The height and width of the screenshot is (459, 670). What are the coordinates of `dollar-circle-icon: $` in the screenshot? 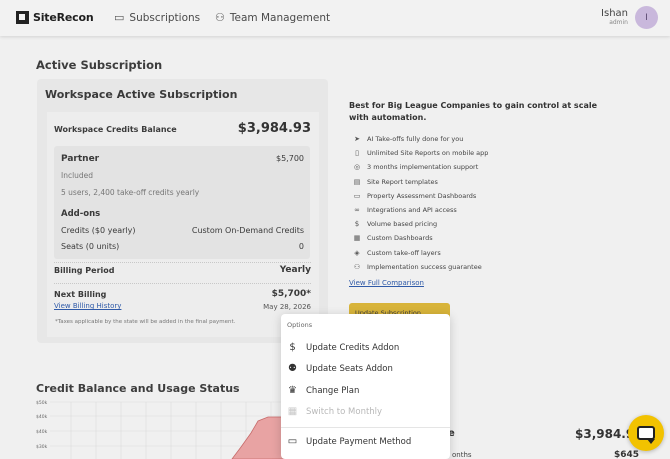 It's located at (292, 347).